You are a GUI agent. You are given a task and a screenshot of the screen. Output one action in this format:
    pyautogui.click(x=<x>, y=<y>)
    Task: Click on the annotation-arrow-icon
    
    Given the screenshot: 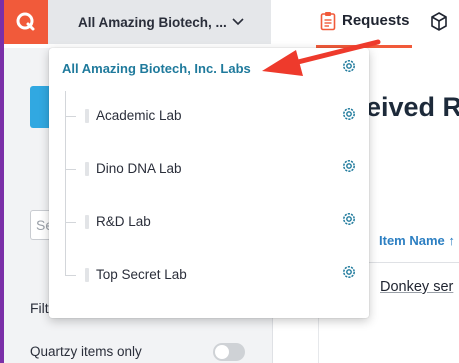 What is the action you would take?
    pyautogui.click(x=321, y=57)
    